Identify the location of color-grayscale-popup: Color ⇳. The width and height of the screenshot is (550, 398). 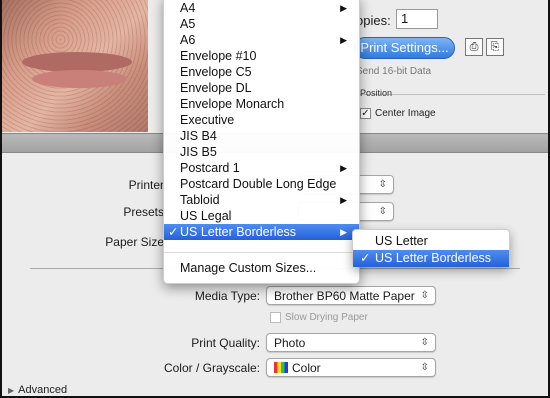
(351, 367).